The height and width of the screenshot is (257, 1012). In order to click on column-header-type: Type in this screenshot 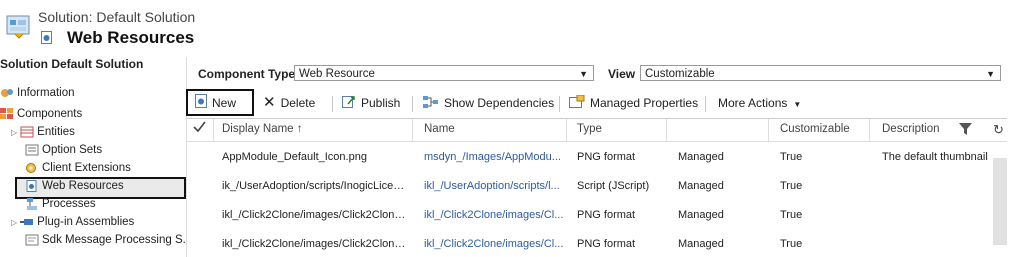, I will do `click(589, 129)`.